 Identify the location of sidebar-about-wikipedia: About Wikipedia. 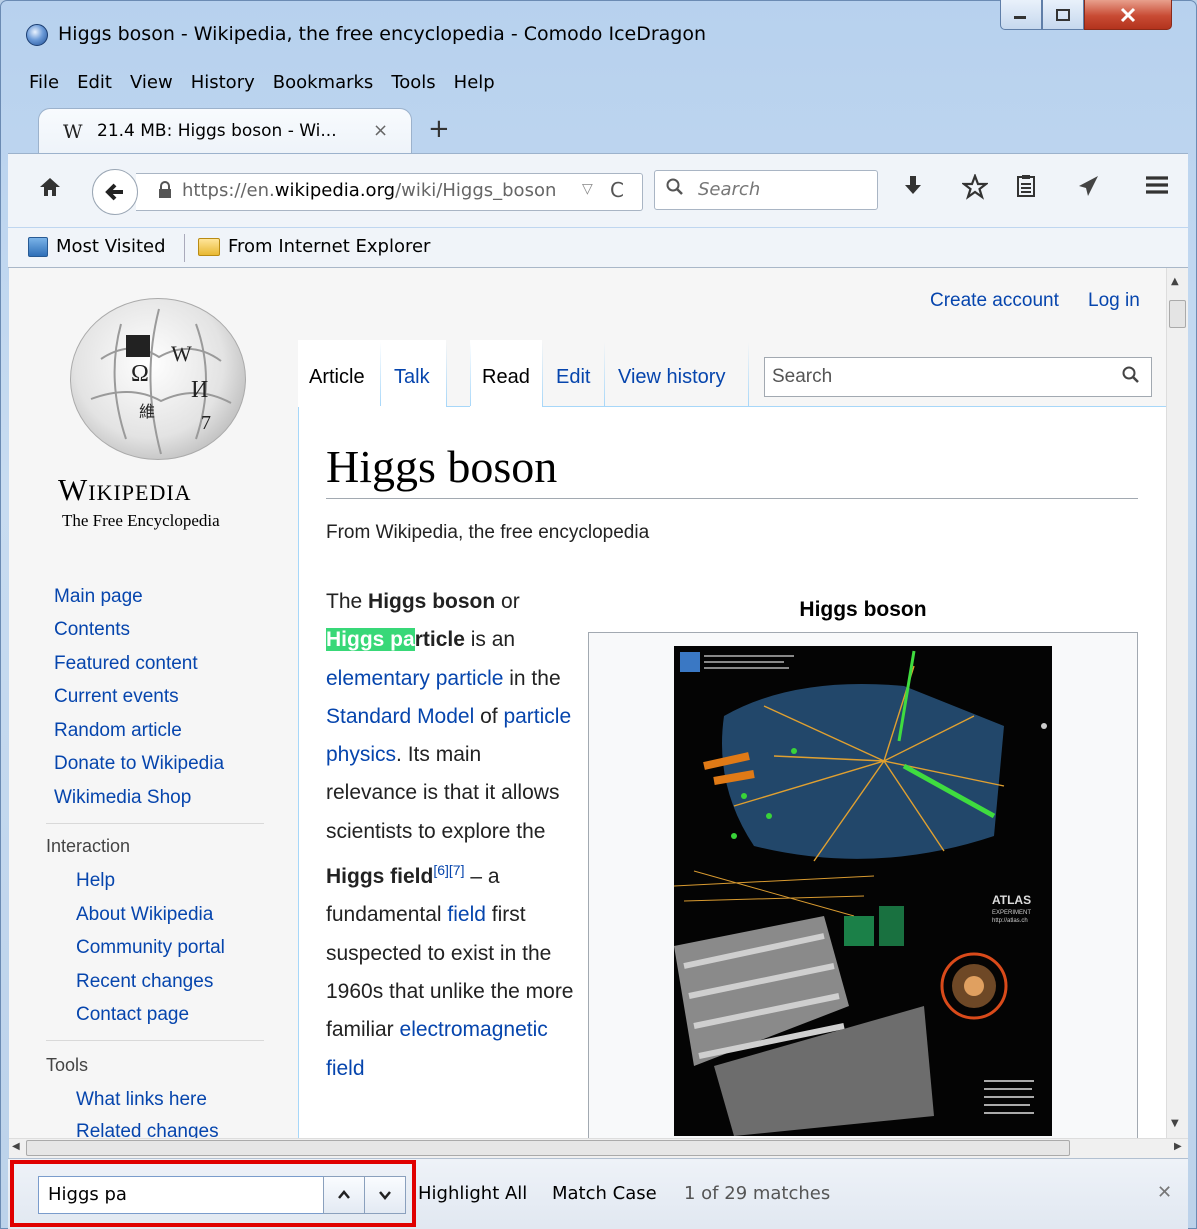
(144, 915).